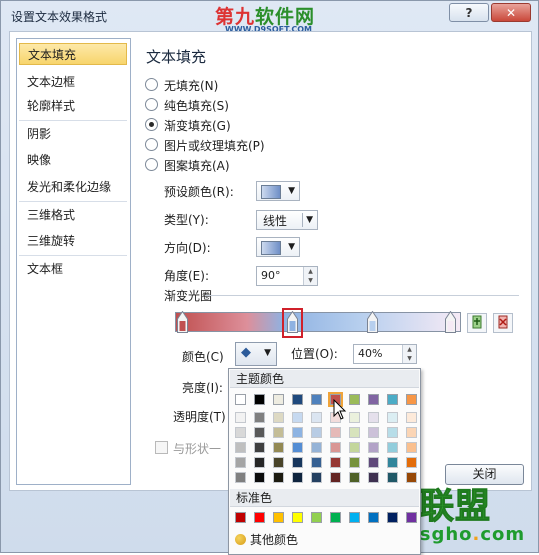  Describe the element at coordinates (385, 354) in the screenshot. I see `position-spinner: 40% ▲ ▼` at that location.